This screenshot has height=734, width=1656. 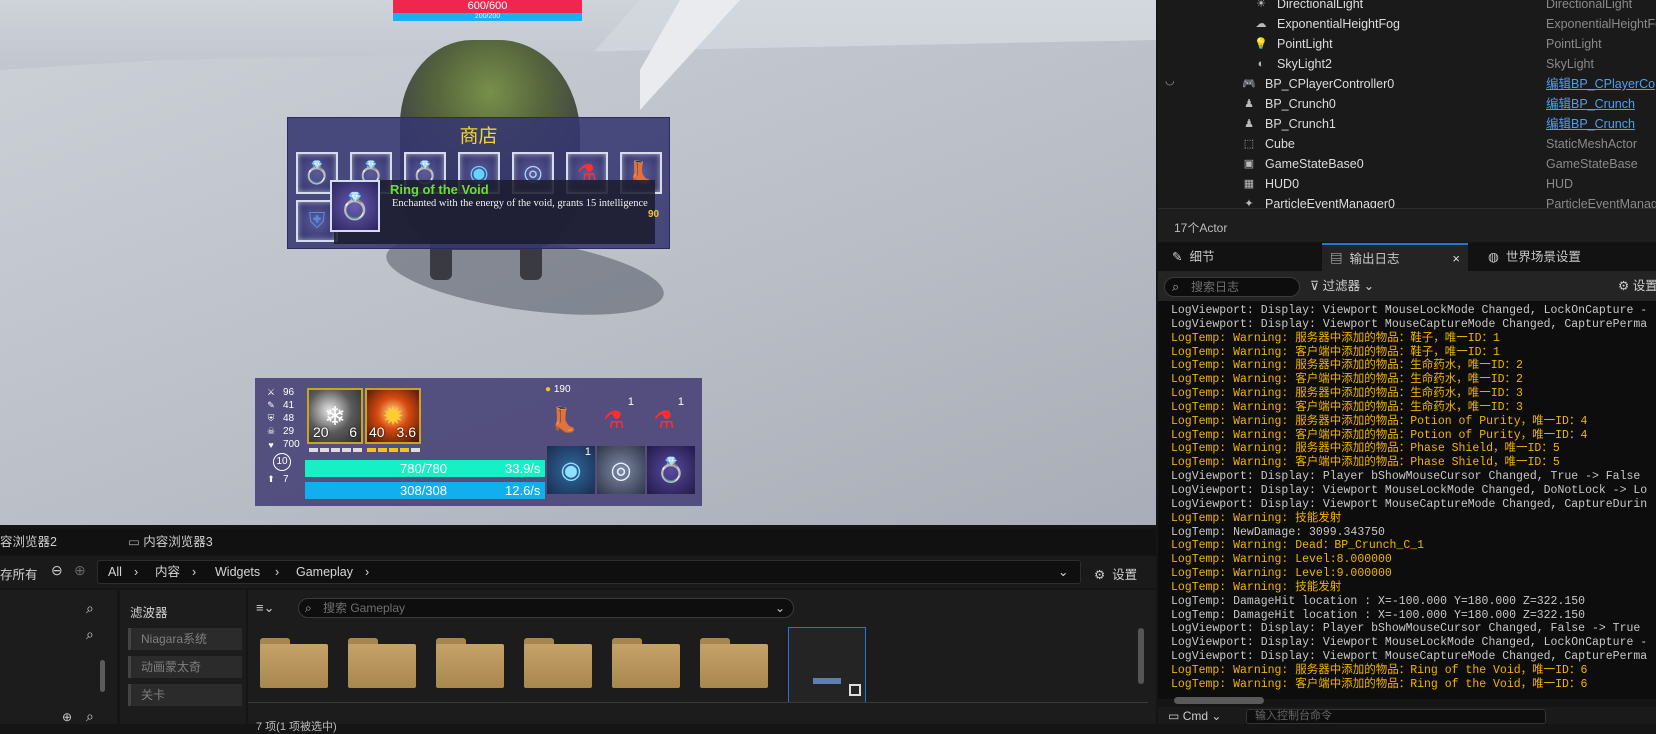 What do you see at coordinates (1342, 286) in the screenshot?
I see `log-filter-dropdown: ⊽ 过滤器 ⌄` at bounding box center [1342, 286].